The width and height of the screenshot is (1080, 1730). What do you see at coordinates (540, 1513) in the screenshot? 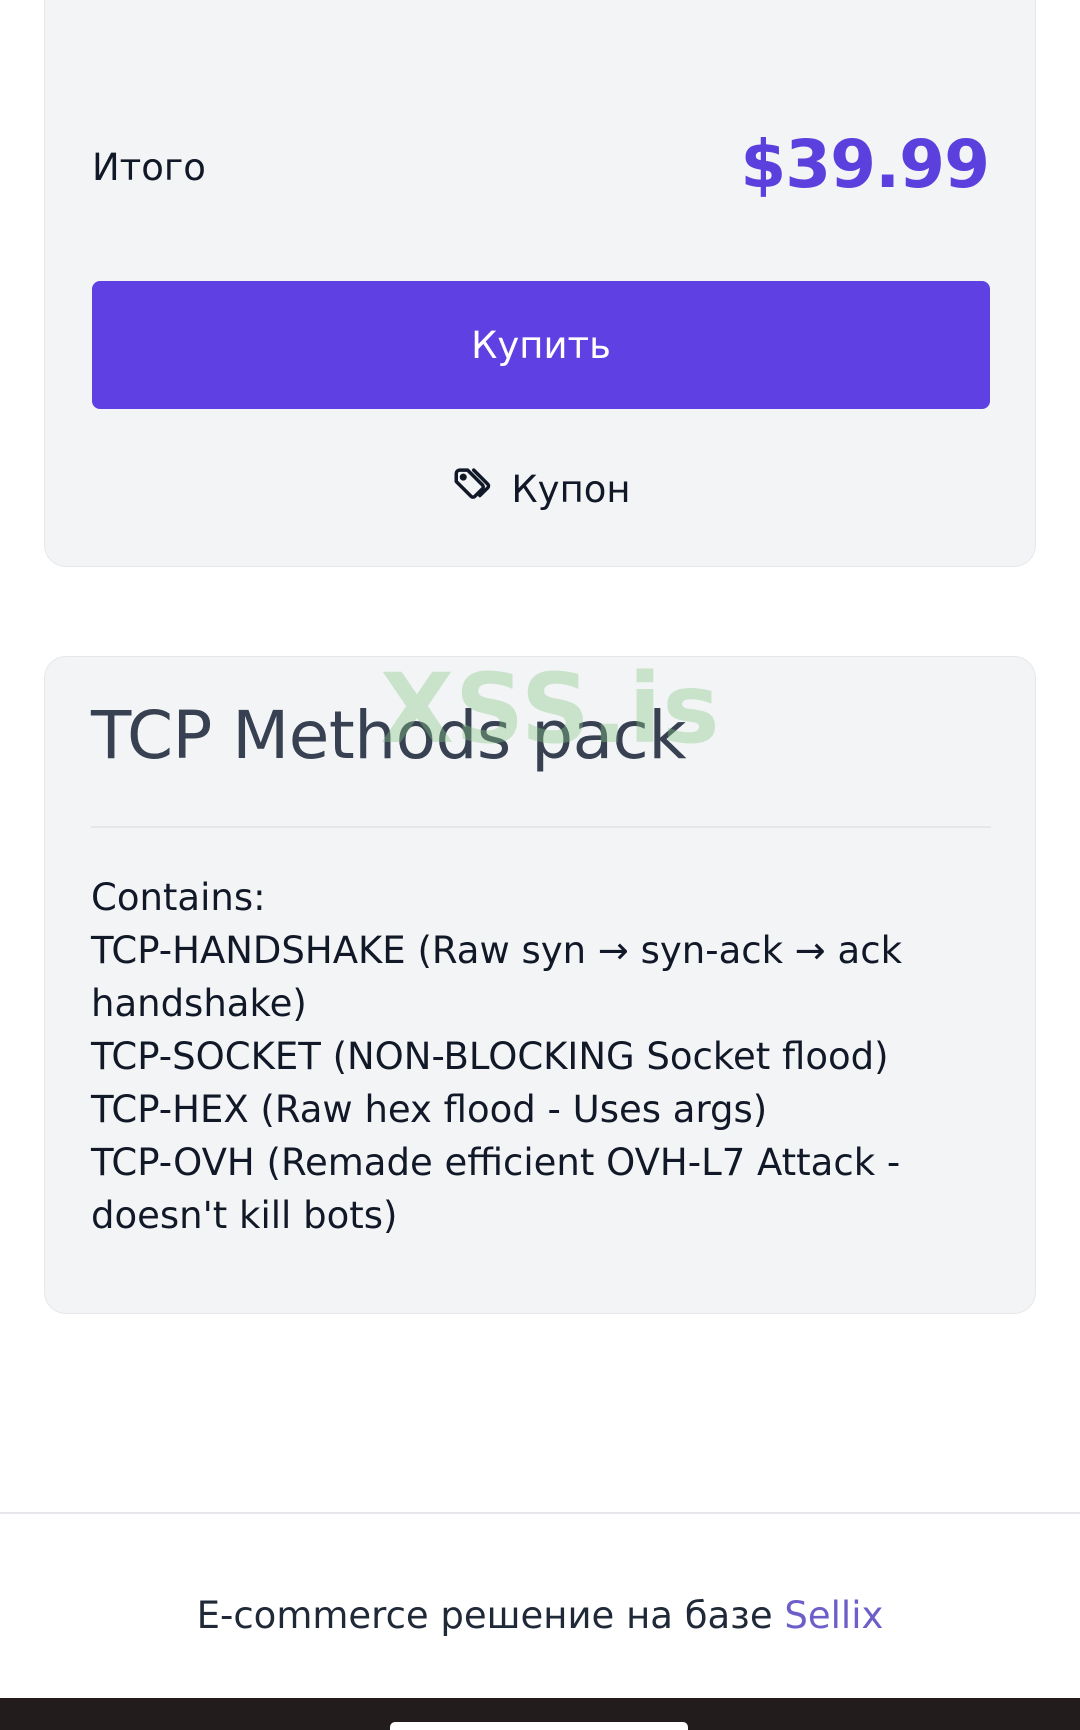
I see `footer-divider` at bounding box center [540, 1513].